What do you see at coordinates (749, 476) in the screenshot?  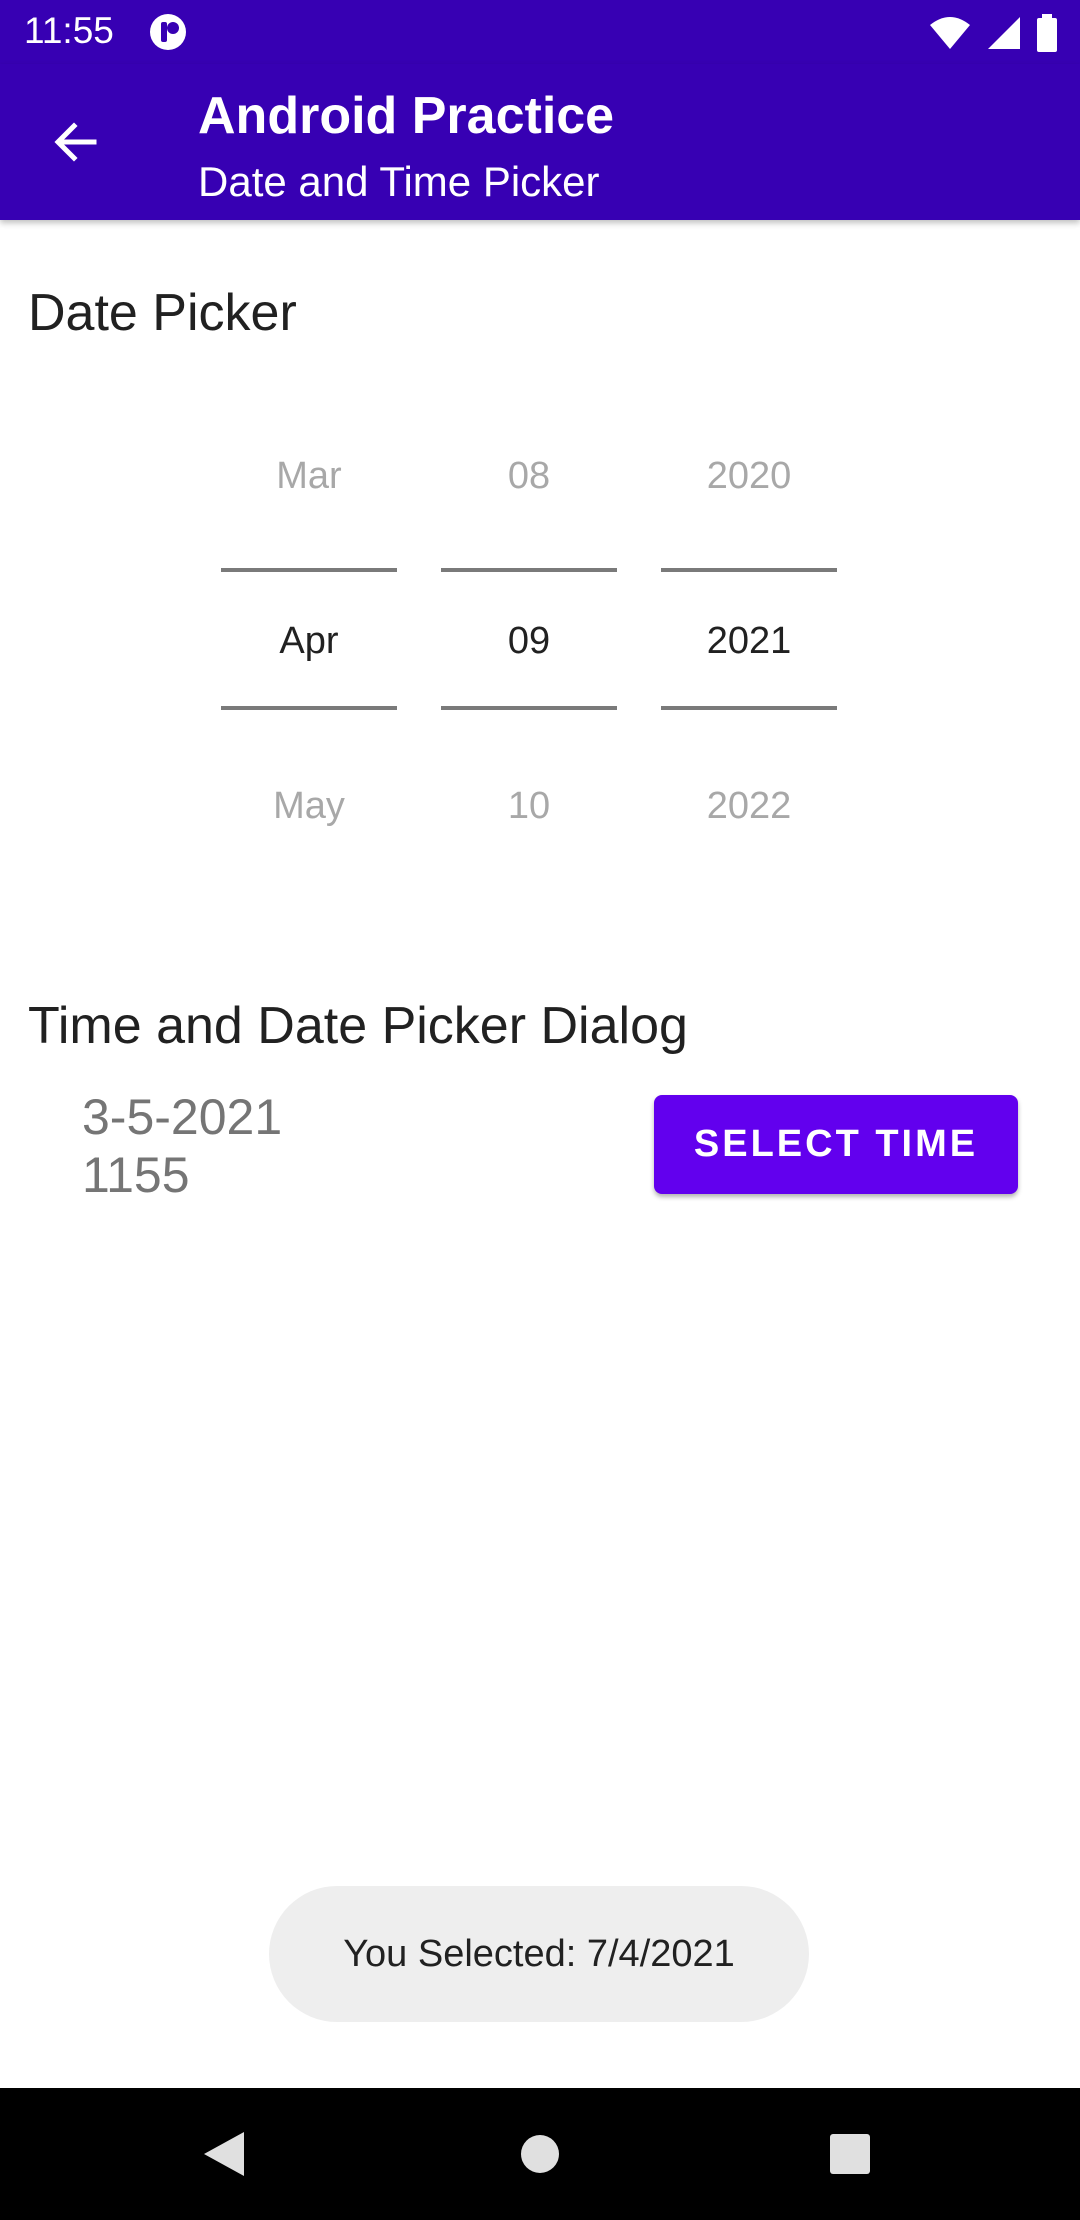 I see `year-prev: 2020` at bounding box center [749, 476].